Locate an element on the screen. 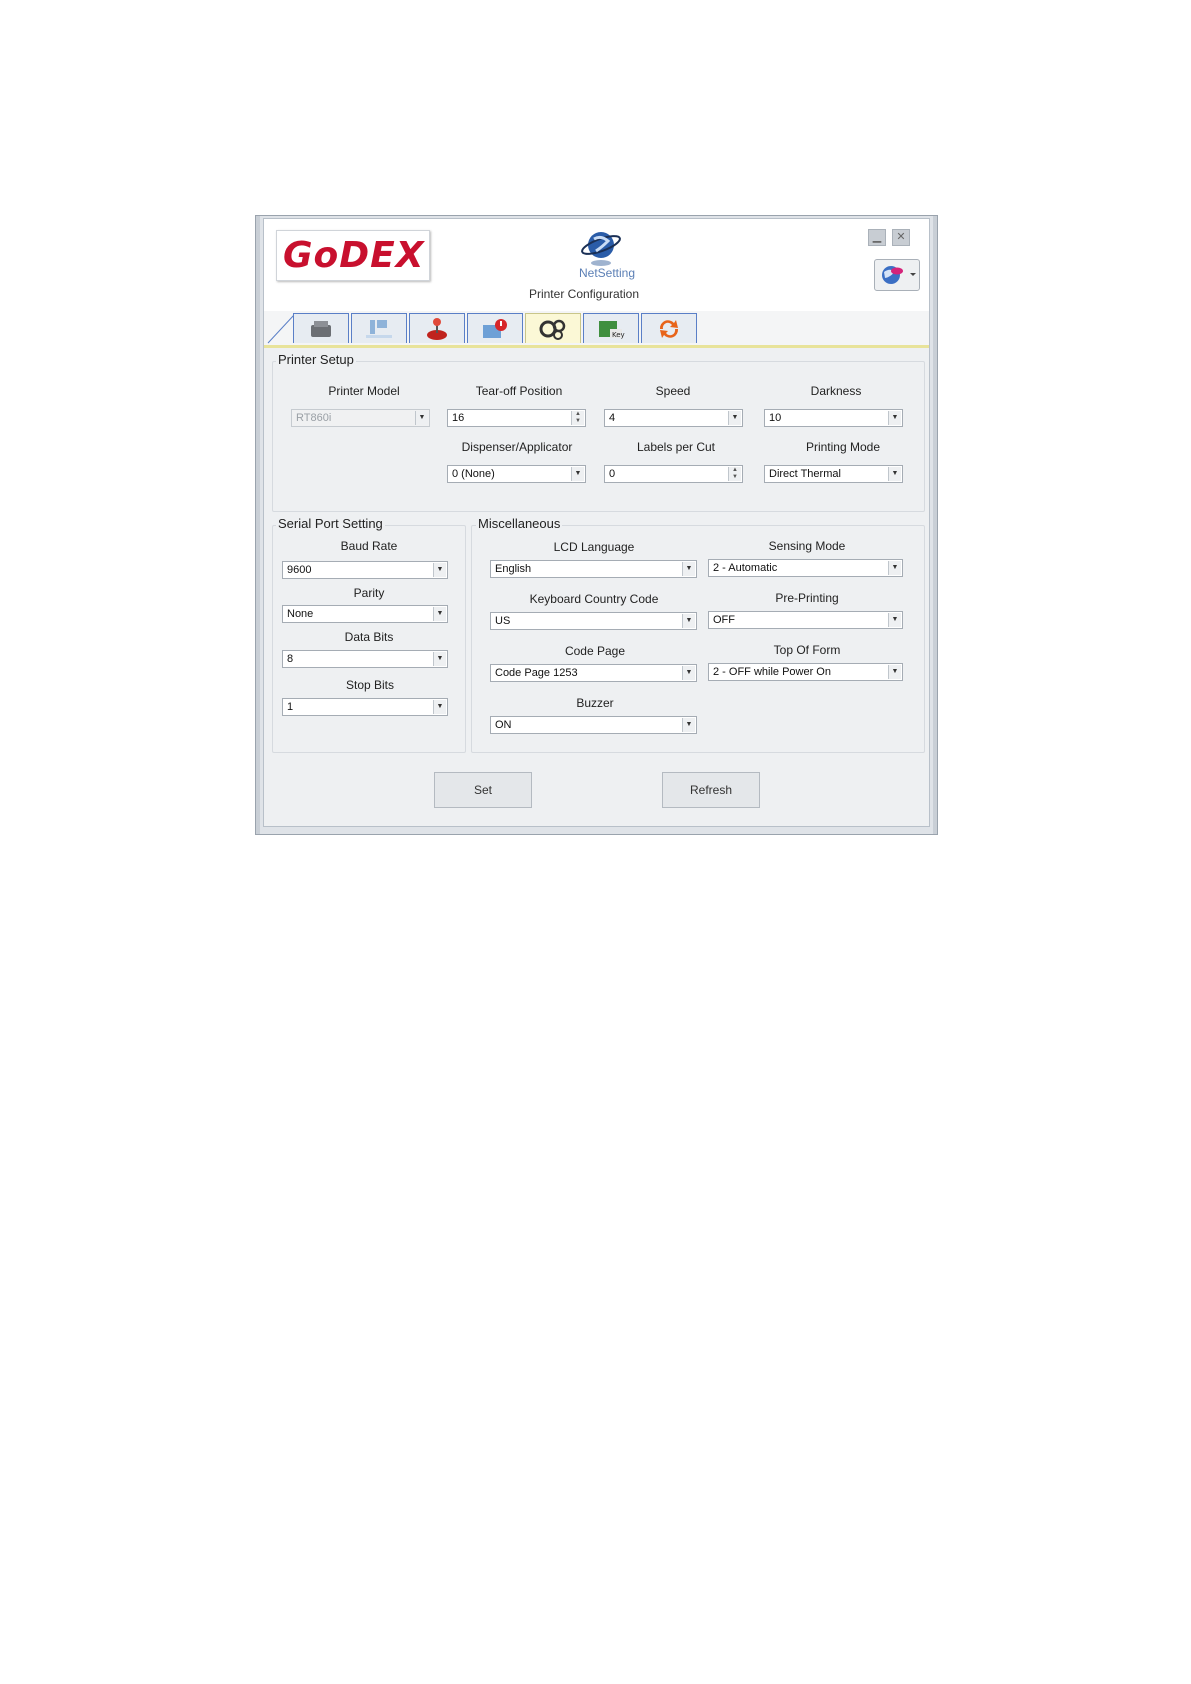 The width and height of the screenshot is (1191, 1684). close-button: ✕ is located at coordinates (901, 237).